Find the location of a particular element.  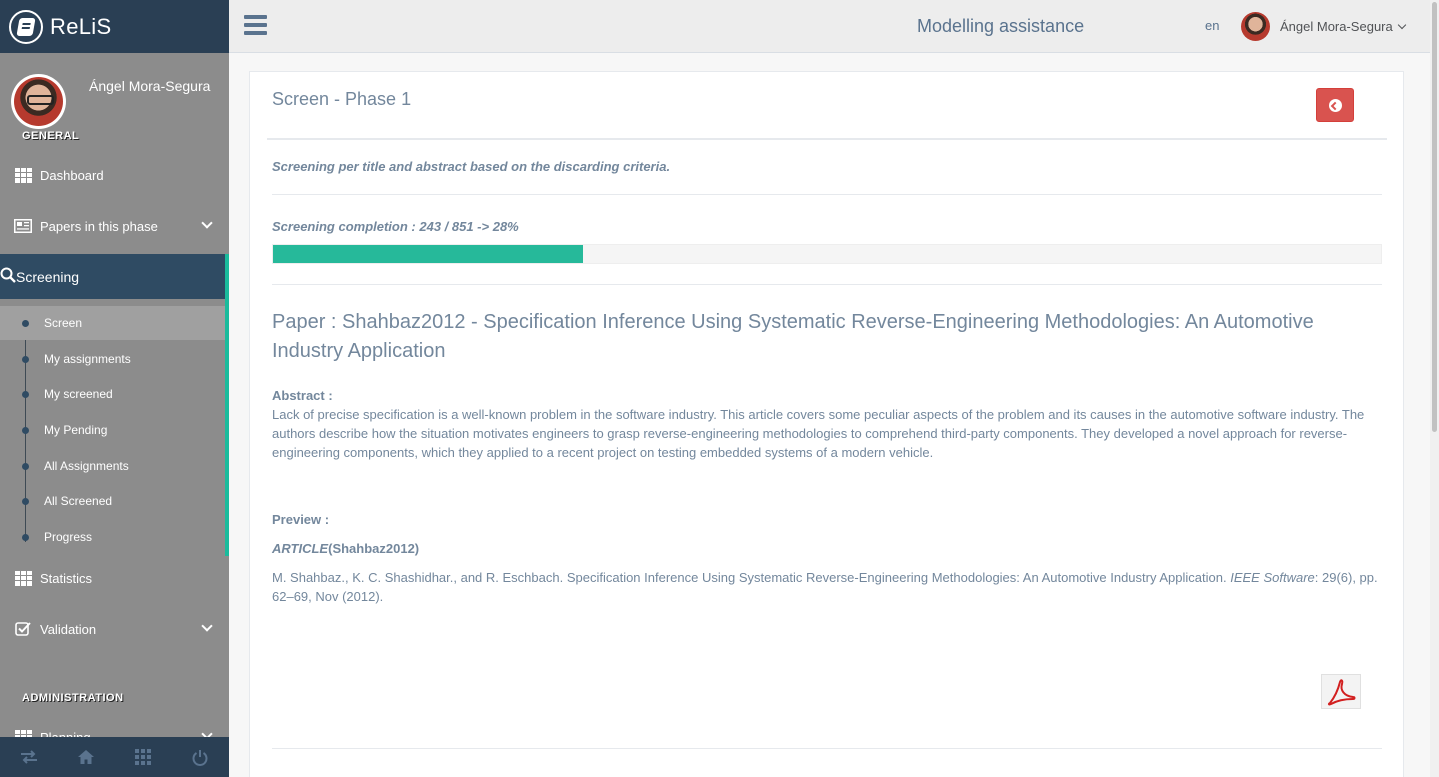

progress-bar is located at coordinates (827, 254).